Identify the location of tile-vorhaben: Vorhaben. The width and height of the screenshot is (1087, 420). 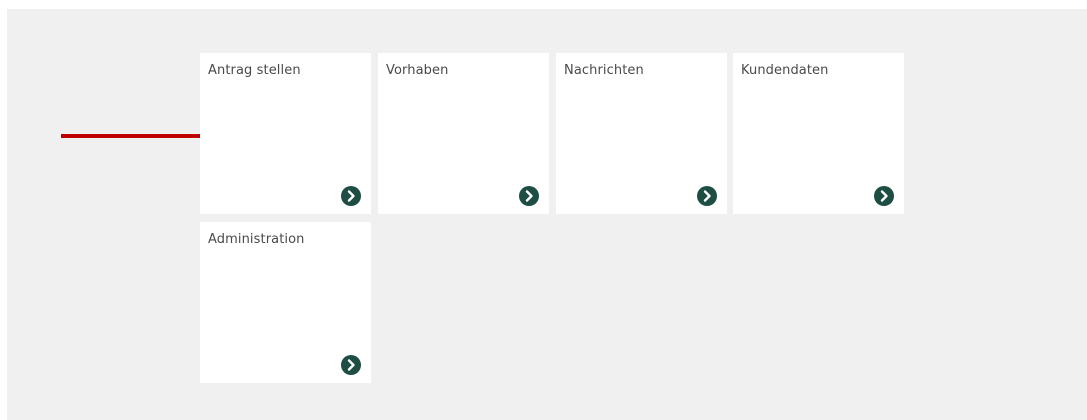
(463, 133).